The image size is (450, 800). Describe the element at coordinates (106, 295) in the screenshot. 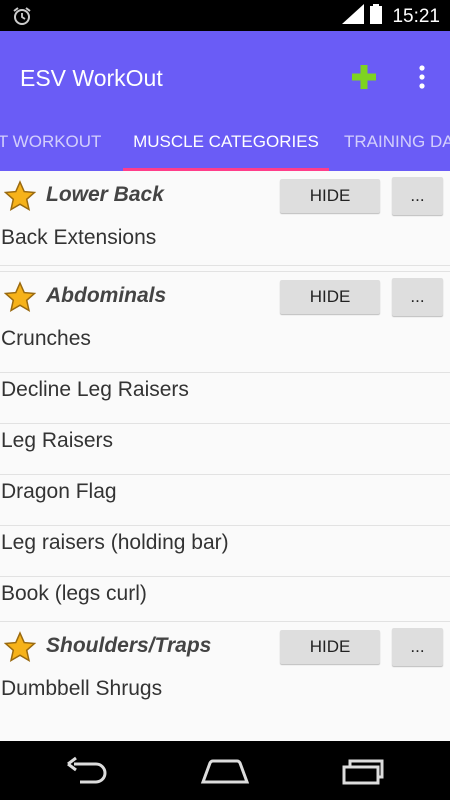

I see `category-title: Abdominals` at that location.